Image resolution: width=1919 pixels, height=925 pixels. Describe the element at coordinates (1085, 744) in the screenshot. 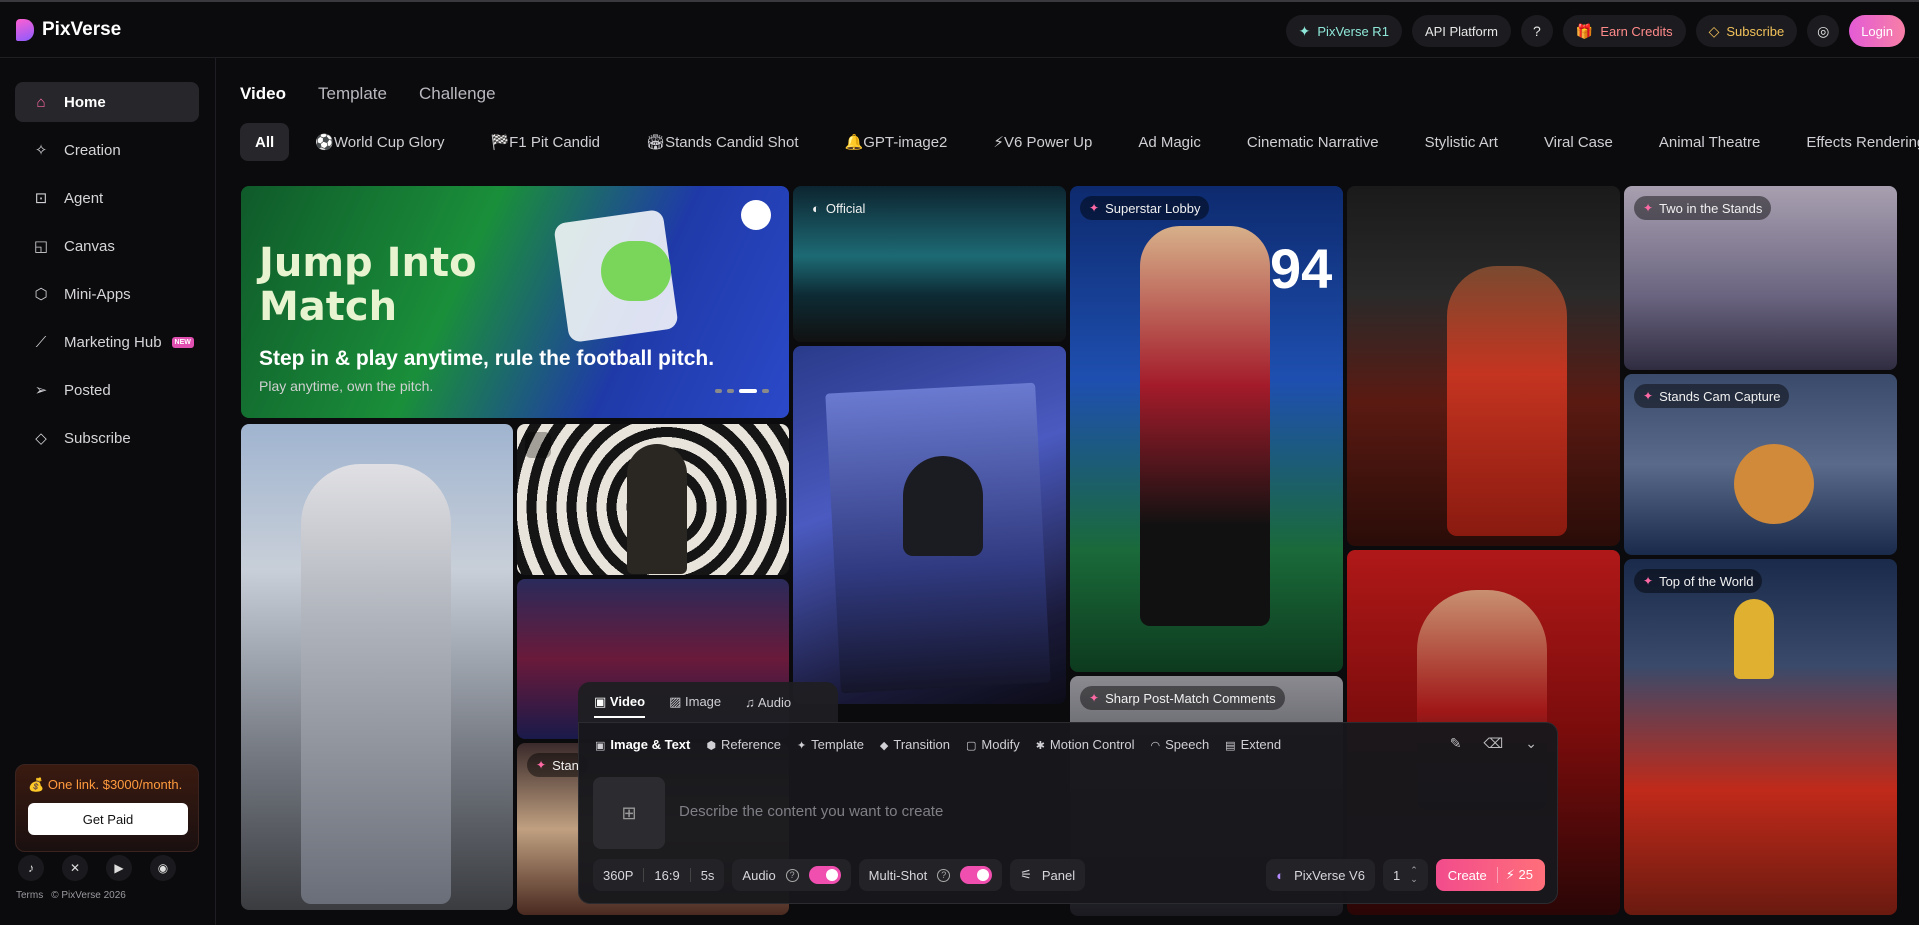

I see `mode-motion-control: ✱ Motion Control` at that location.